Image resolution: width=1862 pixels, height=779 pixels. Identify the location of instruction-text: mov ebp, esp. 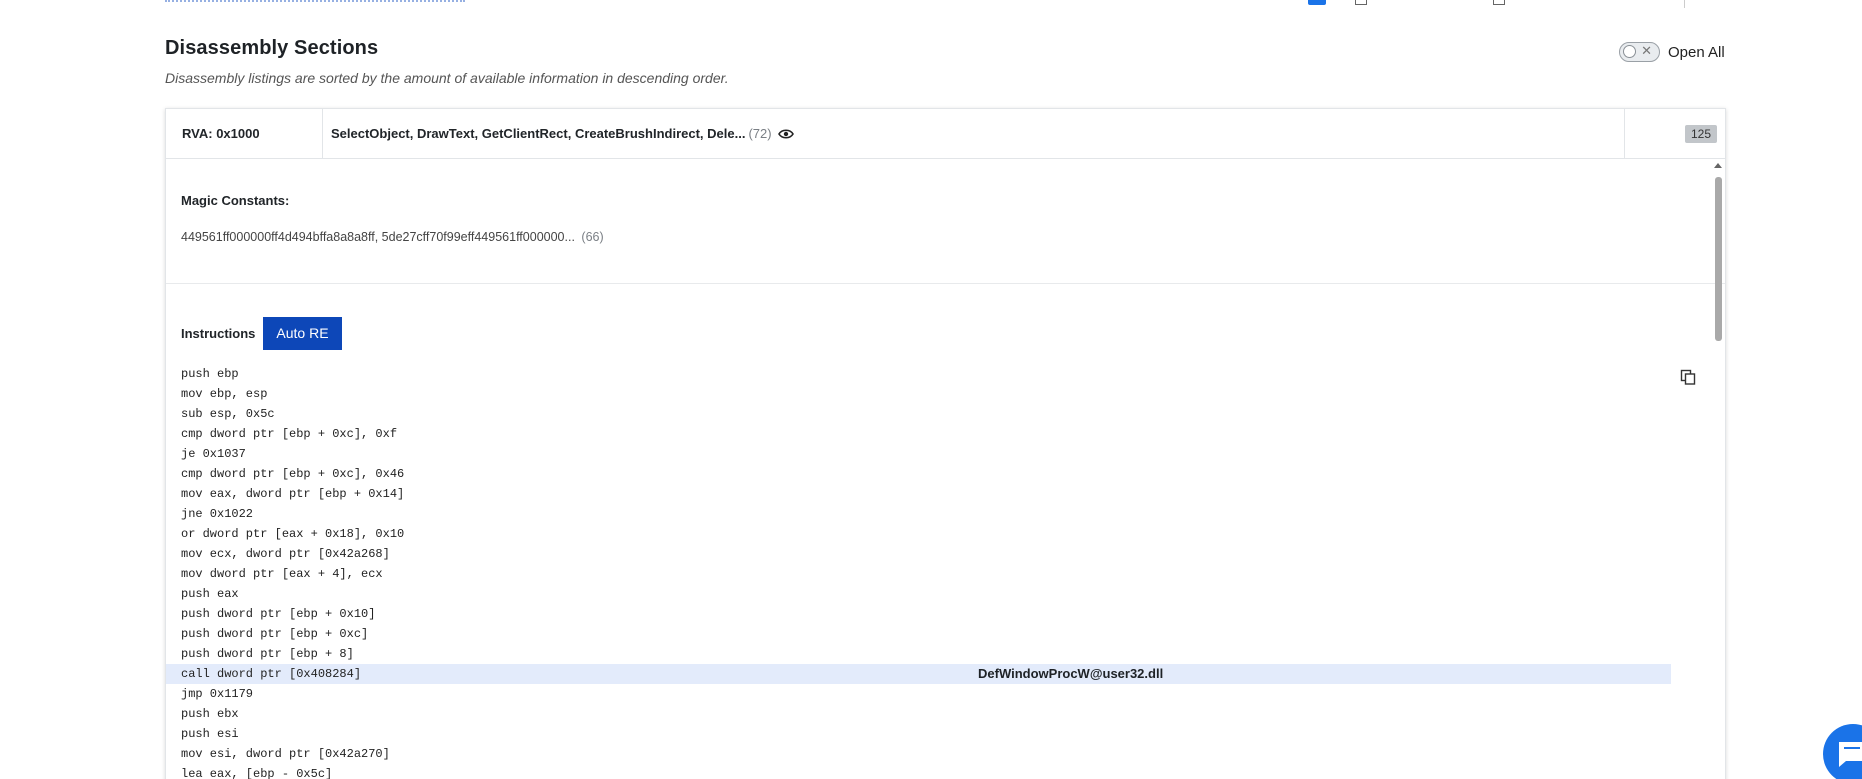
(224, 394).